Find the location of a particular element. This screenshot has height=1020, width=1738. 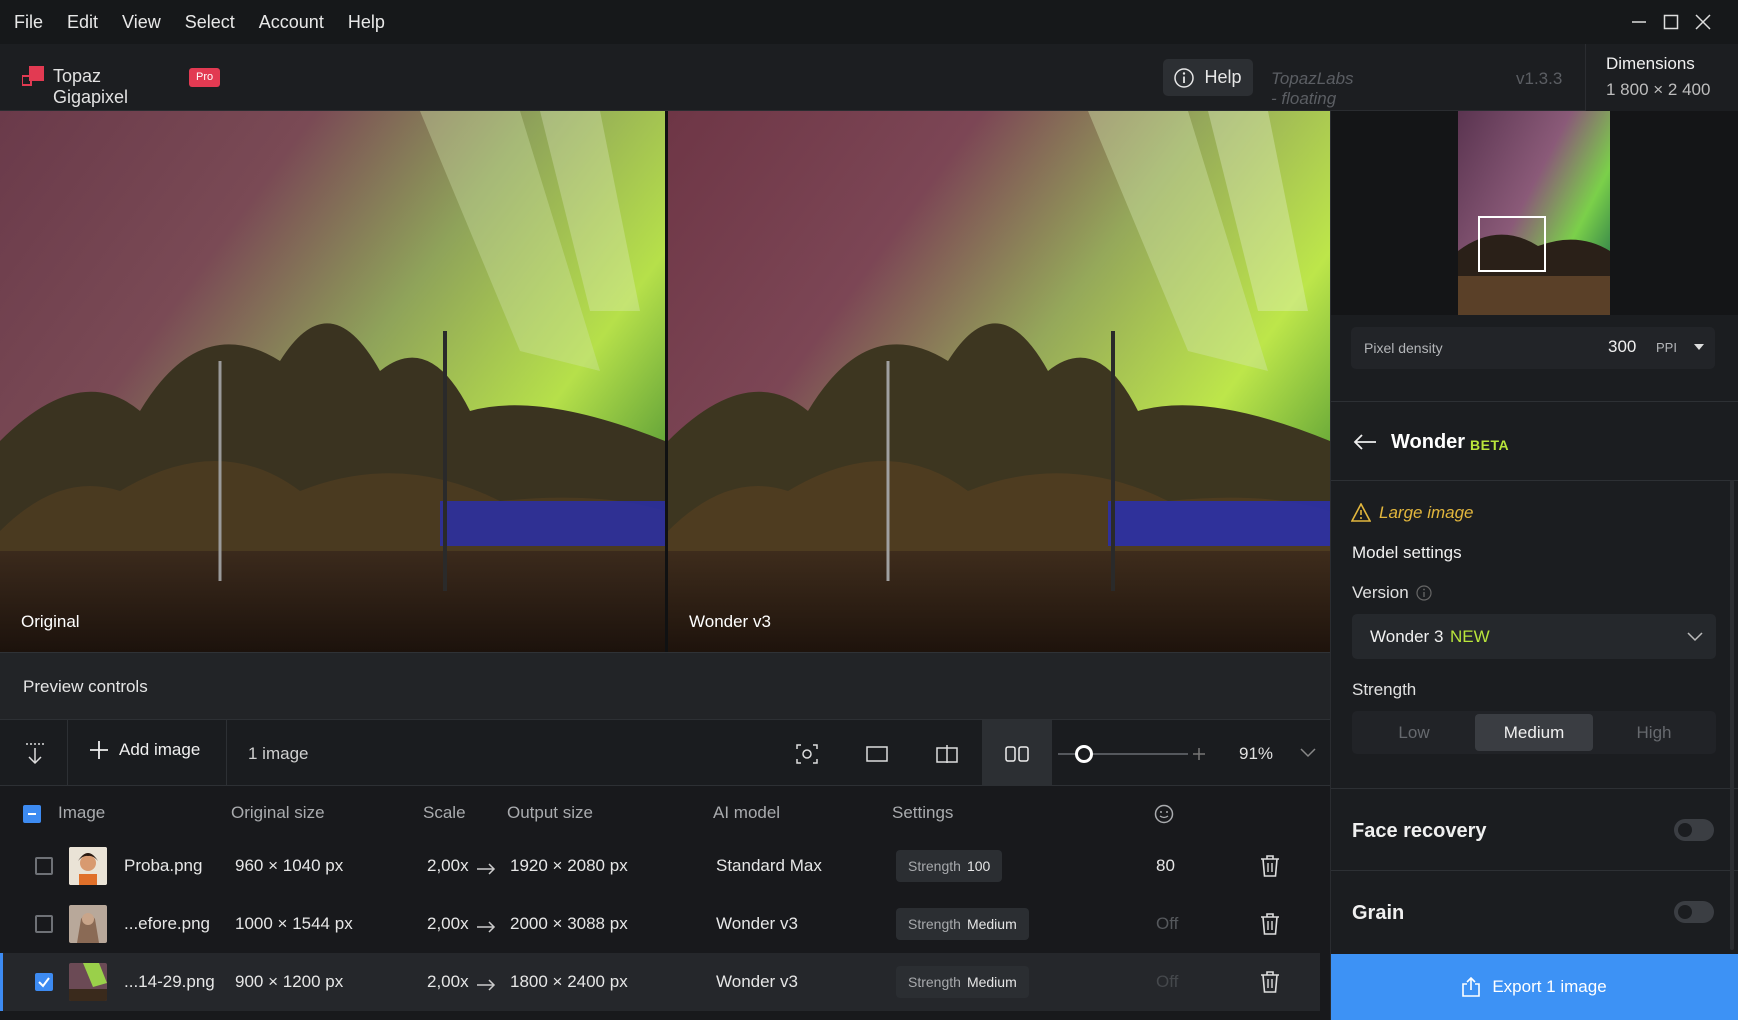

snapshot-button is located at coordinates (807, 753).